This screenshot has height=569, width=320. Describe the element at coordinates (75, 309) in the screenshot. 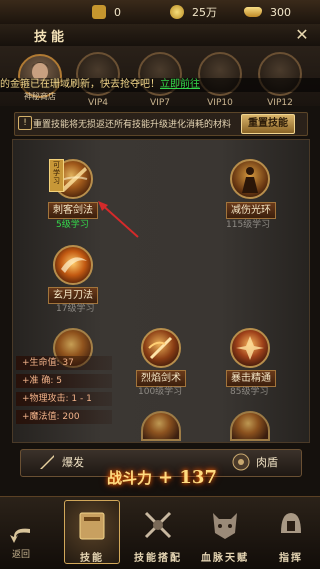

I see `skill-level-requirement: 17级学习` at that location.